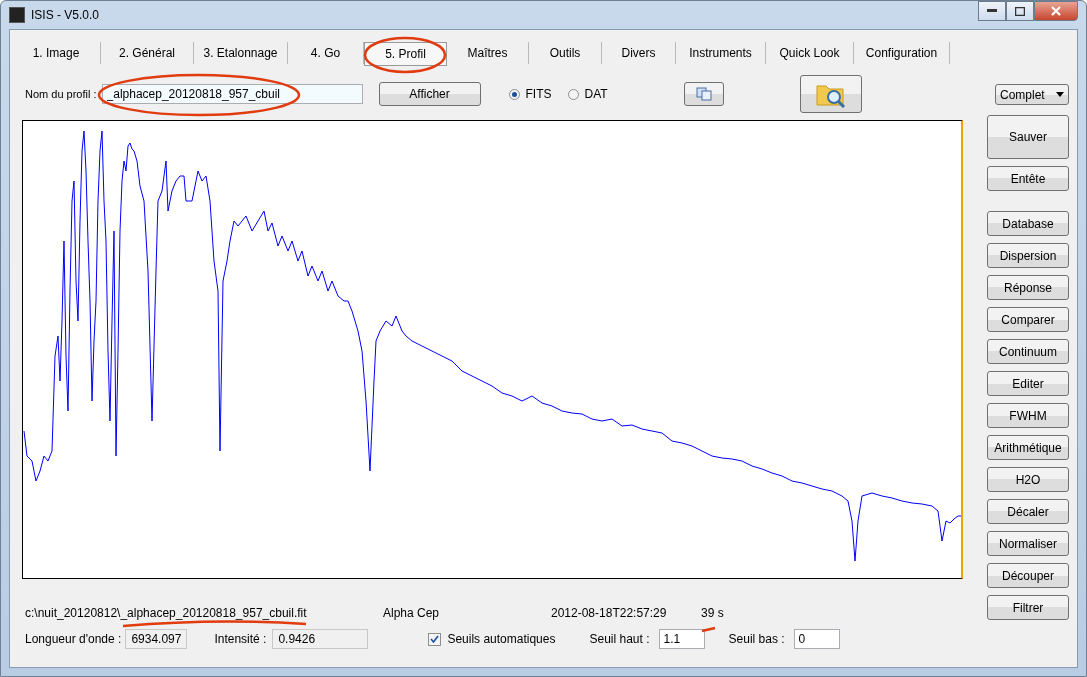 This screenshot has height=677, width=1087. I want to click on minimize-button, so click(992, 11).